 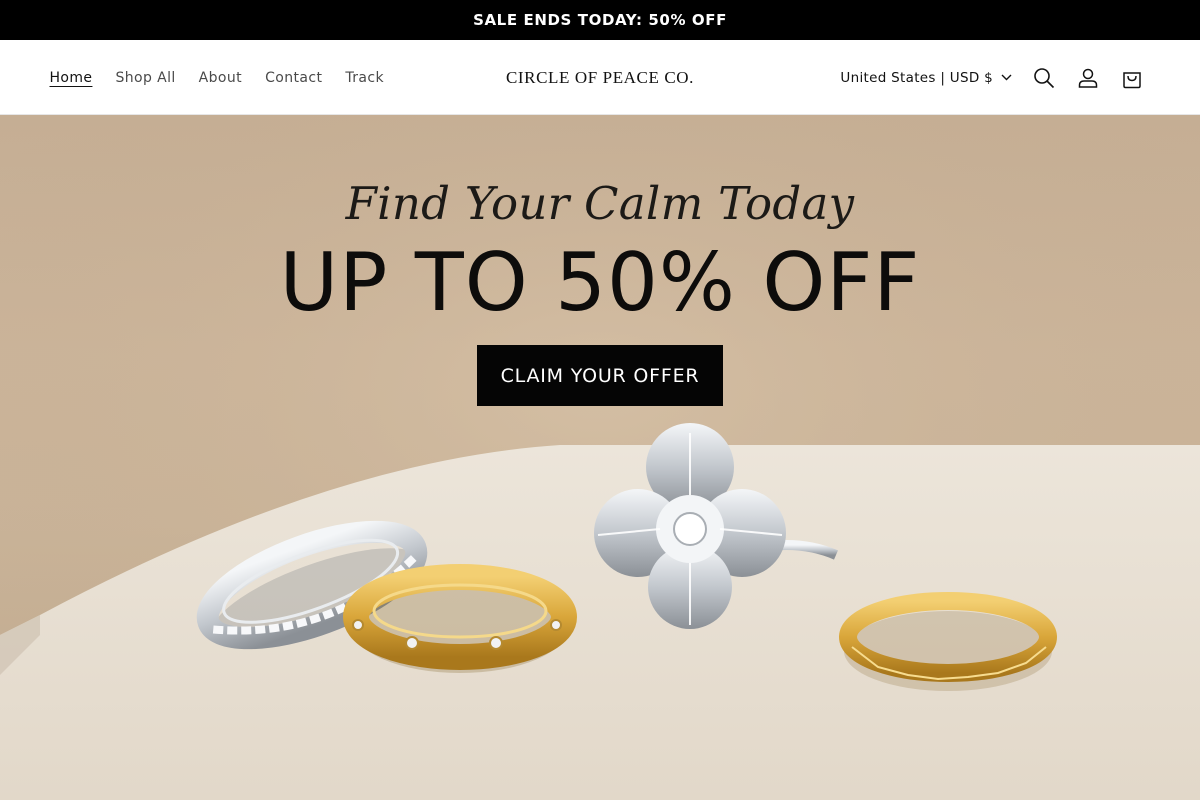 I want to click on locale-selector: United States | USD $, so click(x=926, y=78).